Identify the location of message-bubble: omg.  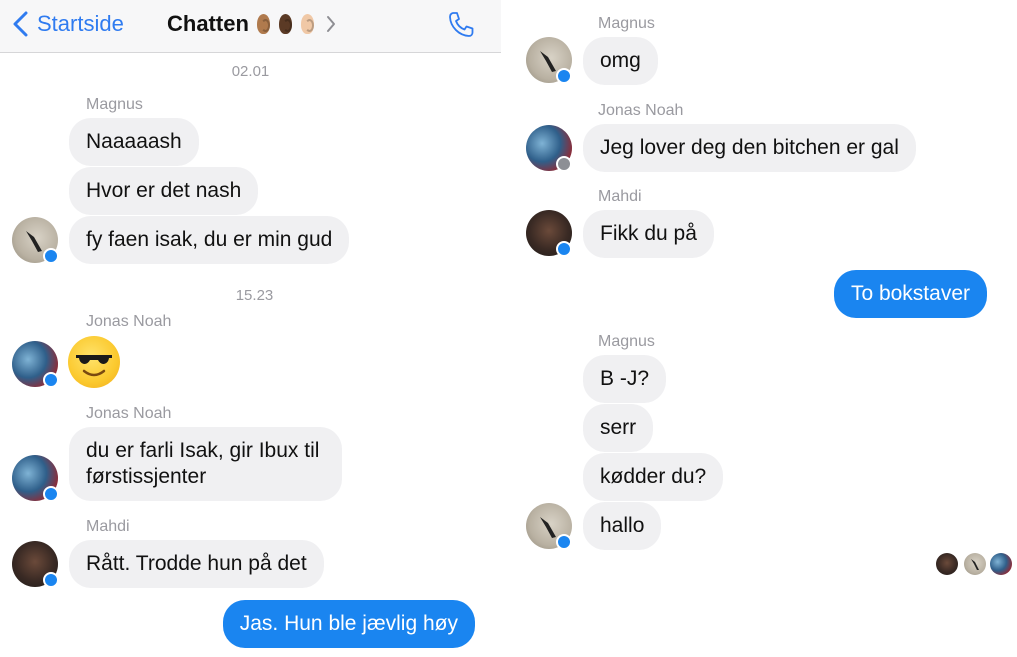
(620, 61).